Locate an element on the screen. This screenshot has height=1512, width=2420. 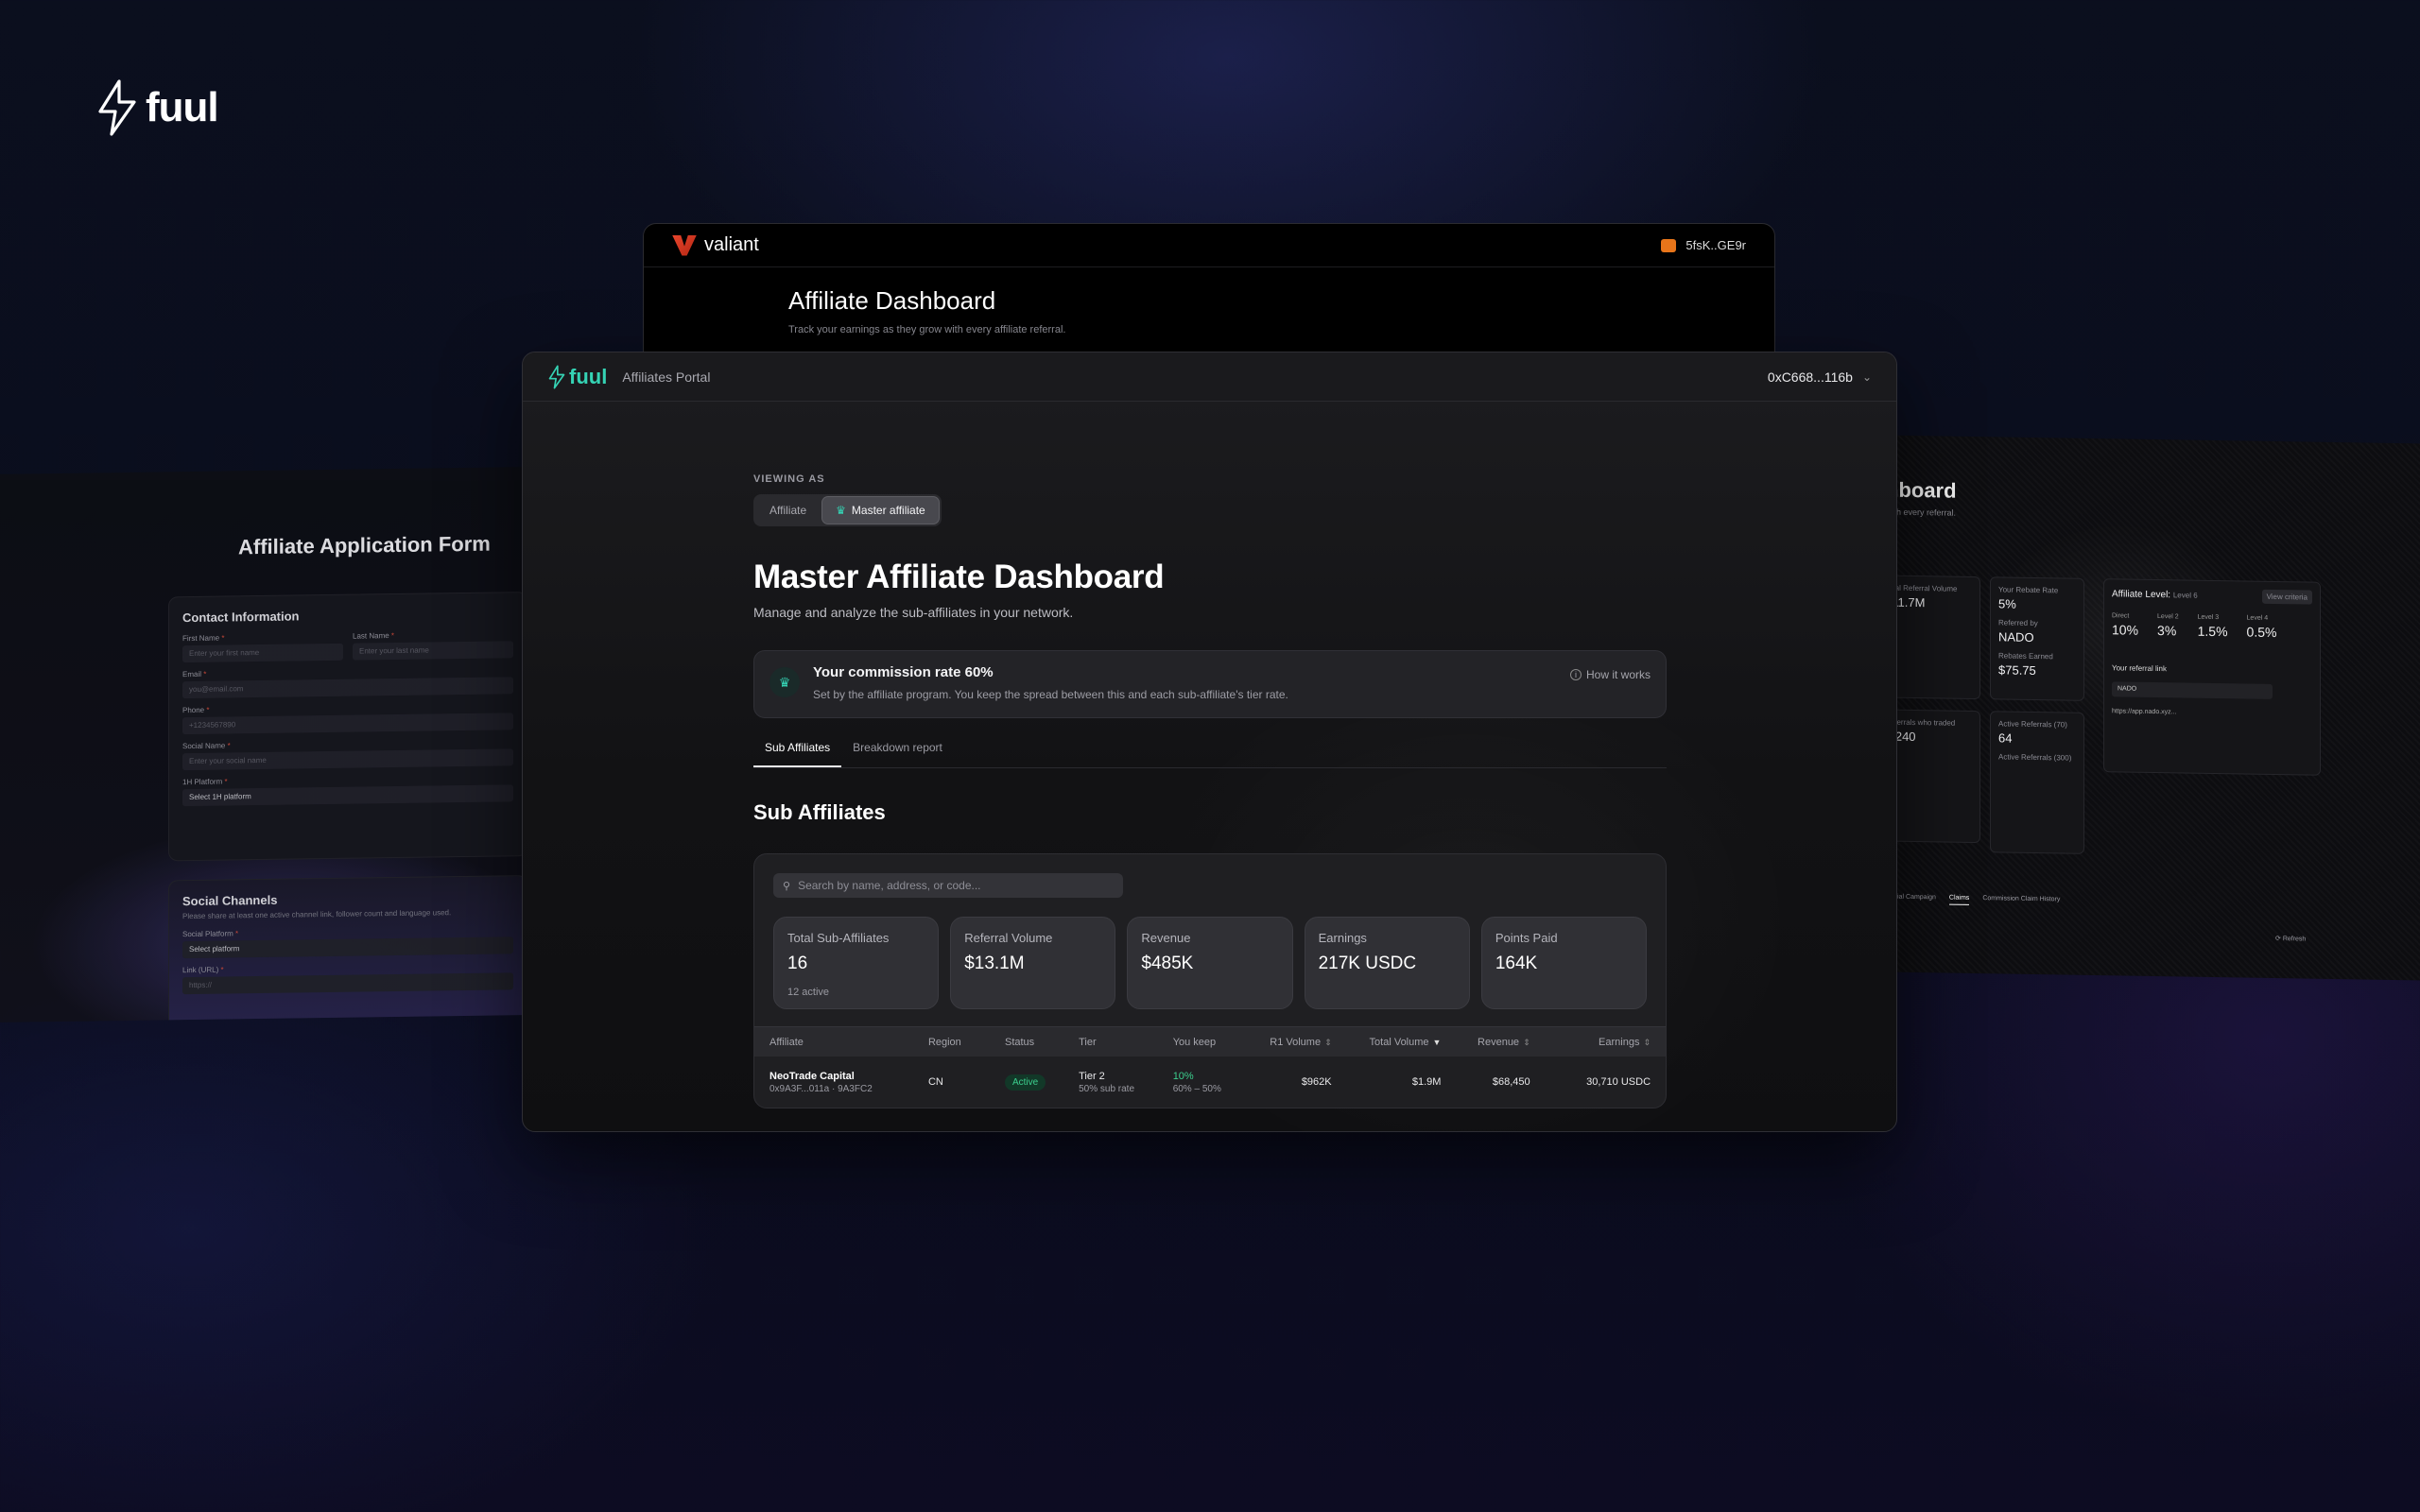
portal-topbar: fuul Affiliates Portal 0xC668...116b ⌄ is located at coordinates (1210, 377).